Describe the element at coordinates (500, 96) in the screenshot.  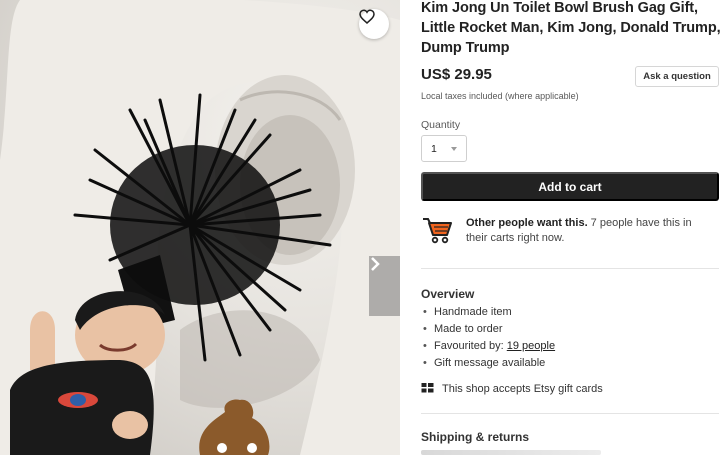
I see `tax-note: Local taxes included (where applicable)` at that location.